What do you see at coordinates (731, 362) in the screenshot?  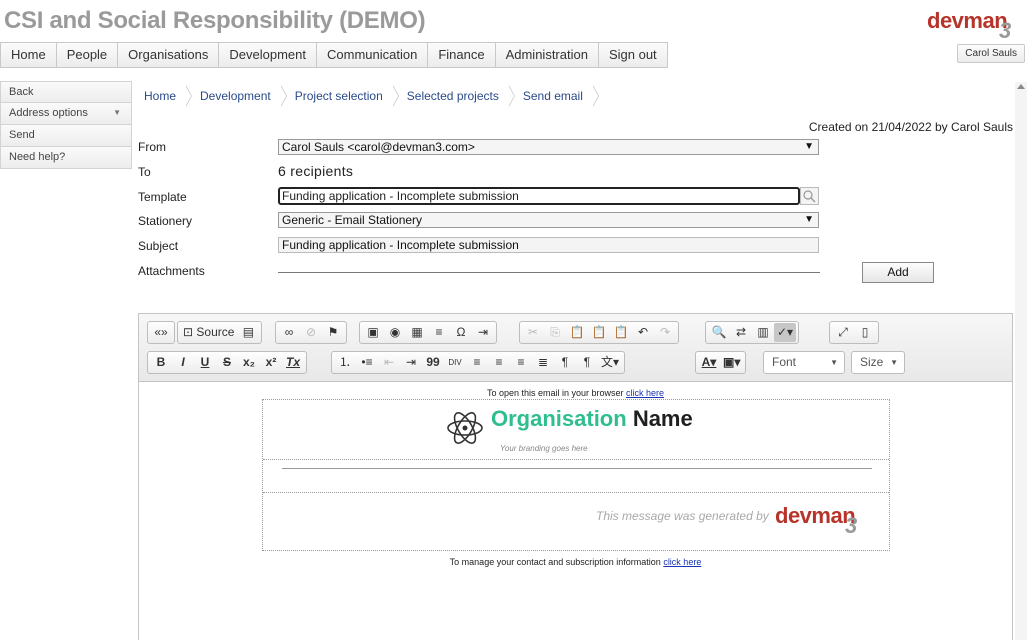 I see `bg-color-icon: ▣▾` at bounding box center [731, 362].